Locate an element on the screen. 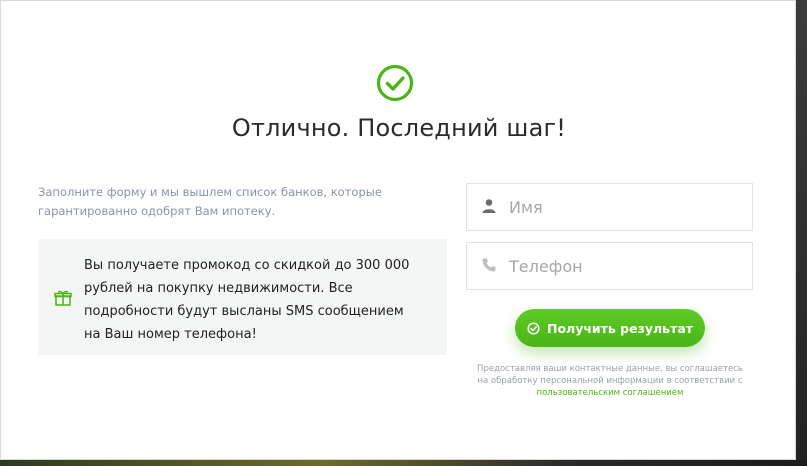  submit-button: Получить результат is located at coordinates (610, 328).